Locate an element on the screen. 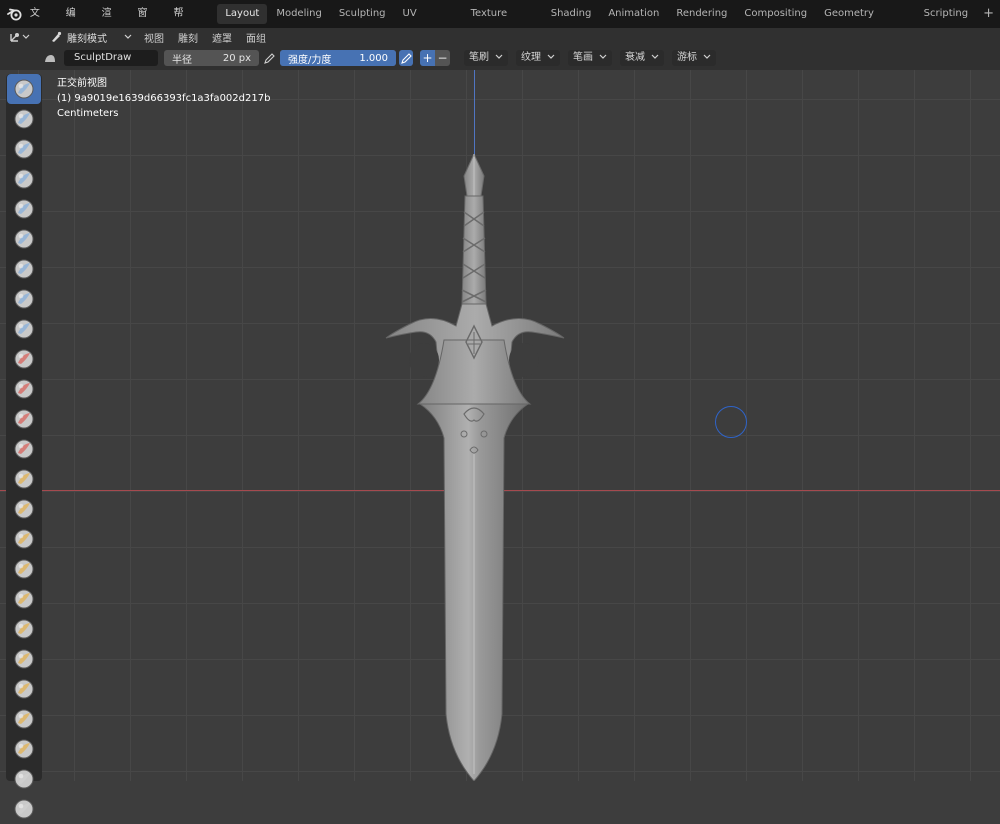  falloff-dropdown-label: 衰减 is located at coordinates (635, 57).